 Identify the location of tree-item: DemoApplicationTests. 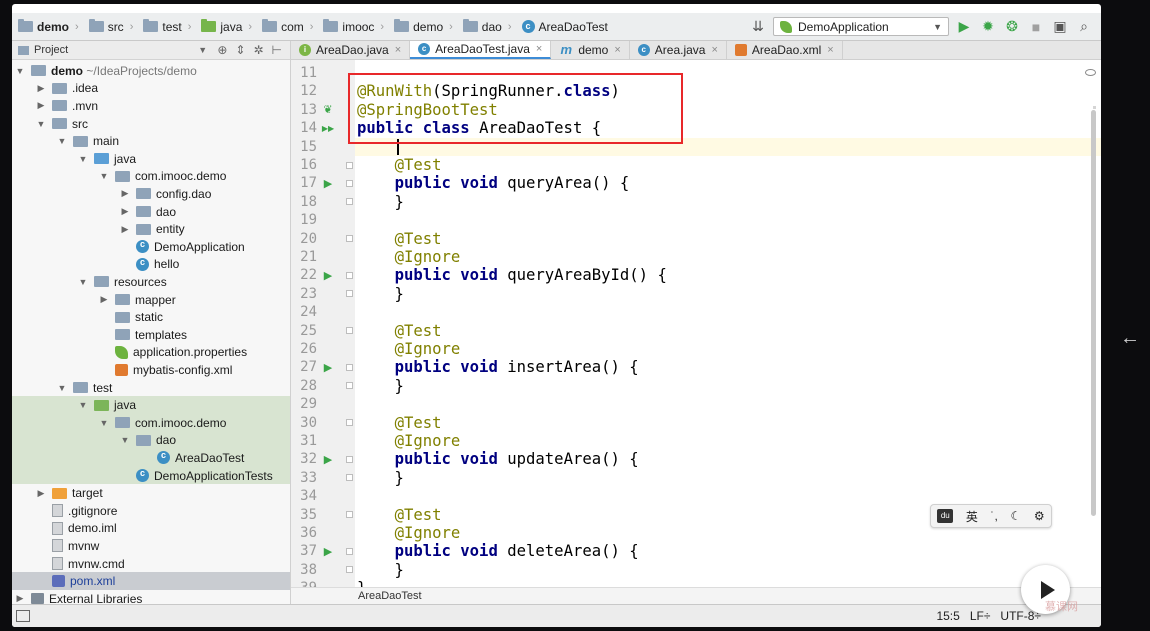
(151, 475).